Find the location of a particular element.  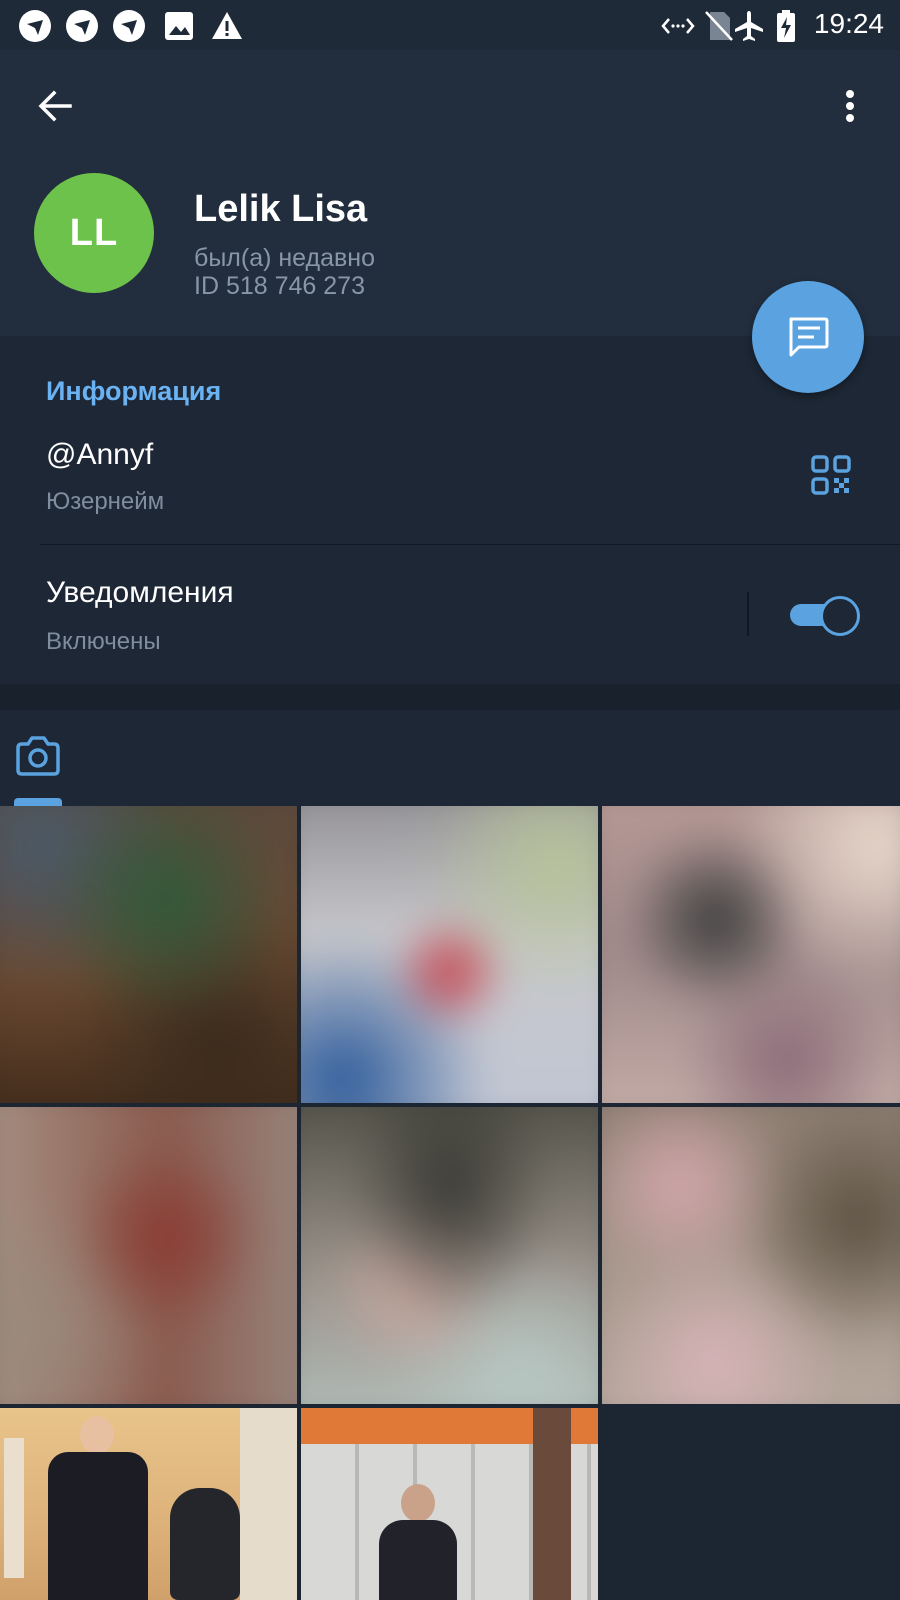

arrow-left-icon is located at coordinates (55, 106).